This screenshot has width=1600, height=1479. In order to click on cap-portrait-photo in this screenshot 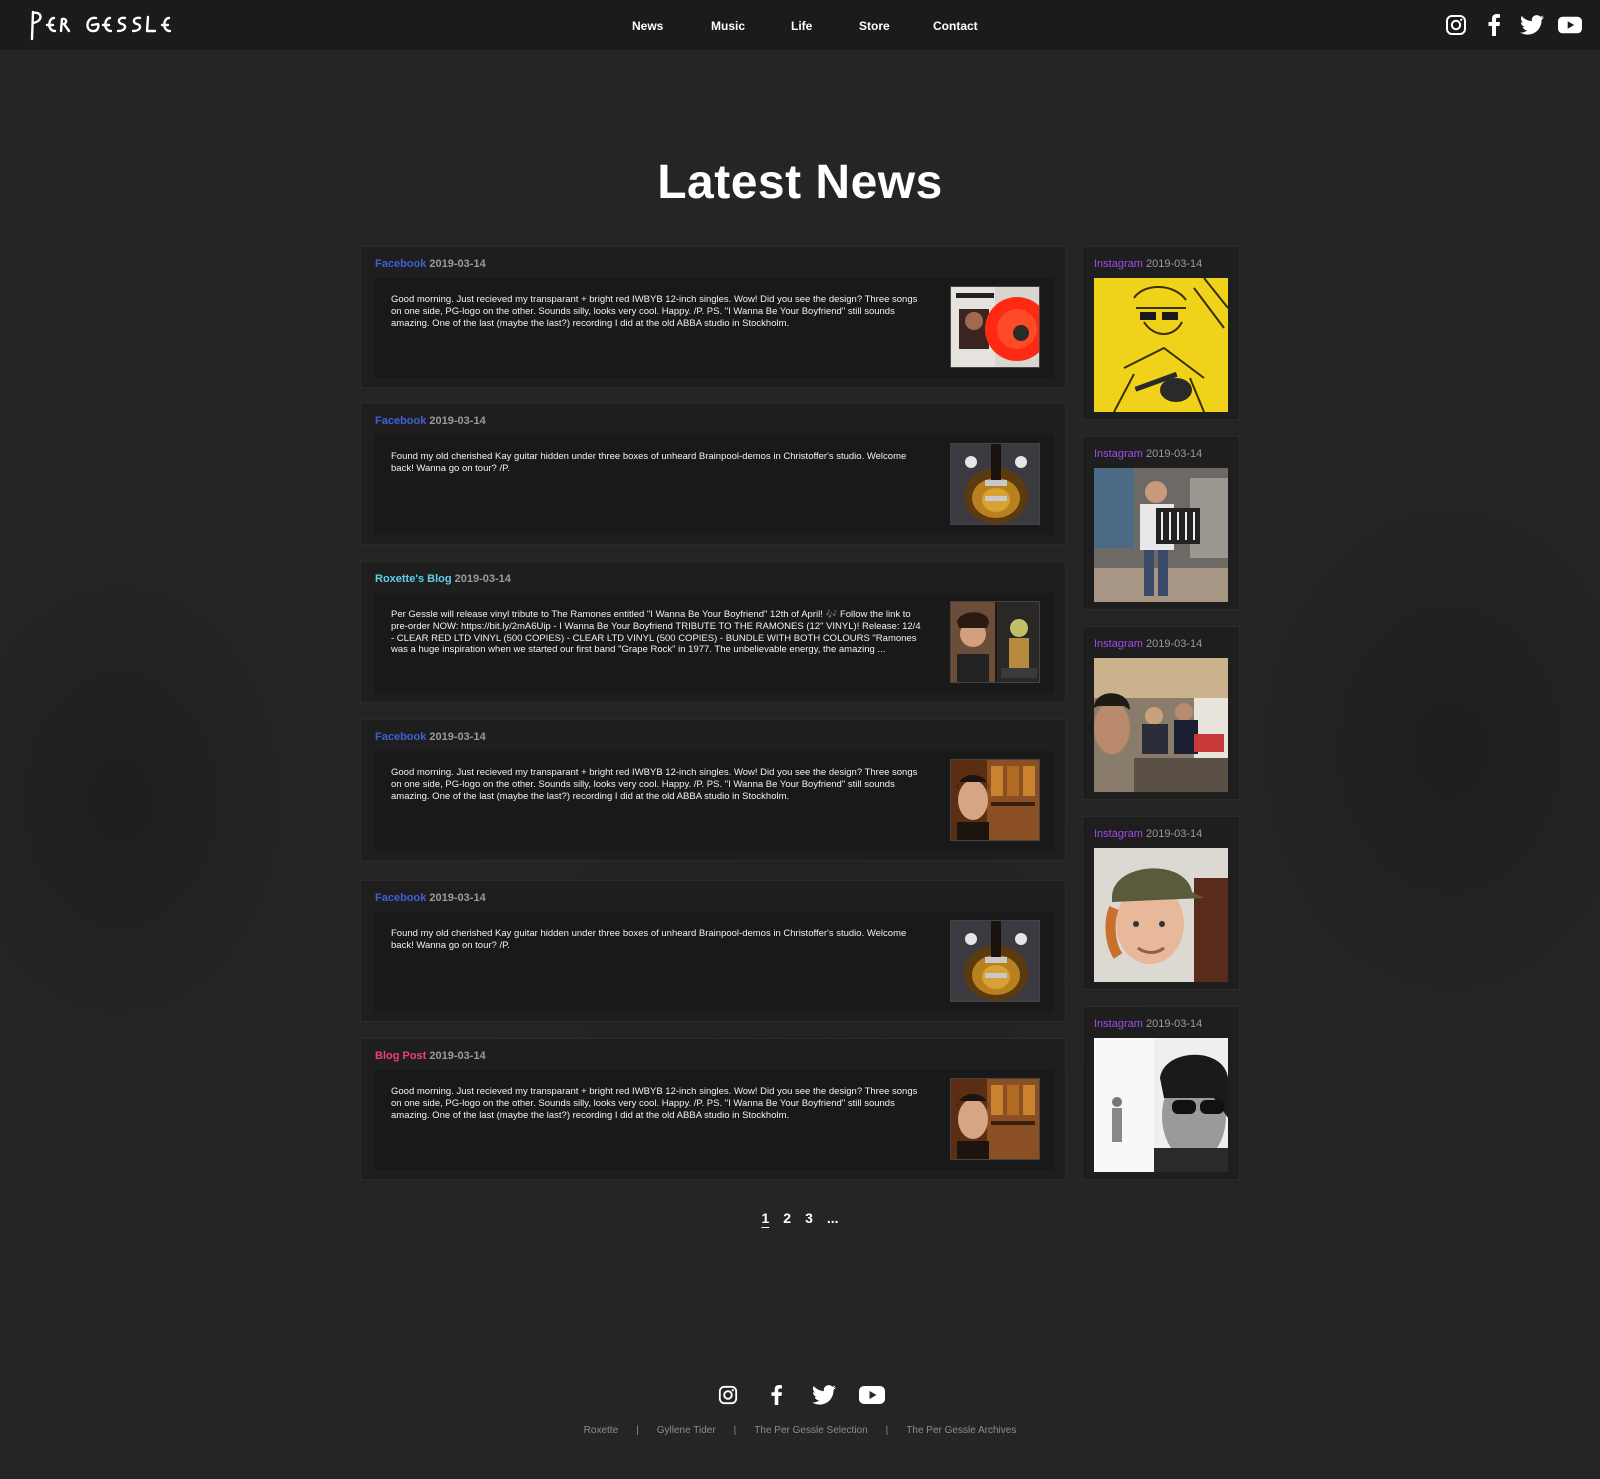, I will do `click(1161, 915)`.